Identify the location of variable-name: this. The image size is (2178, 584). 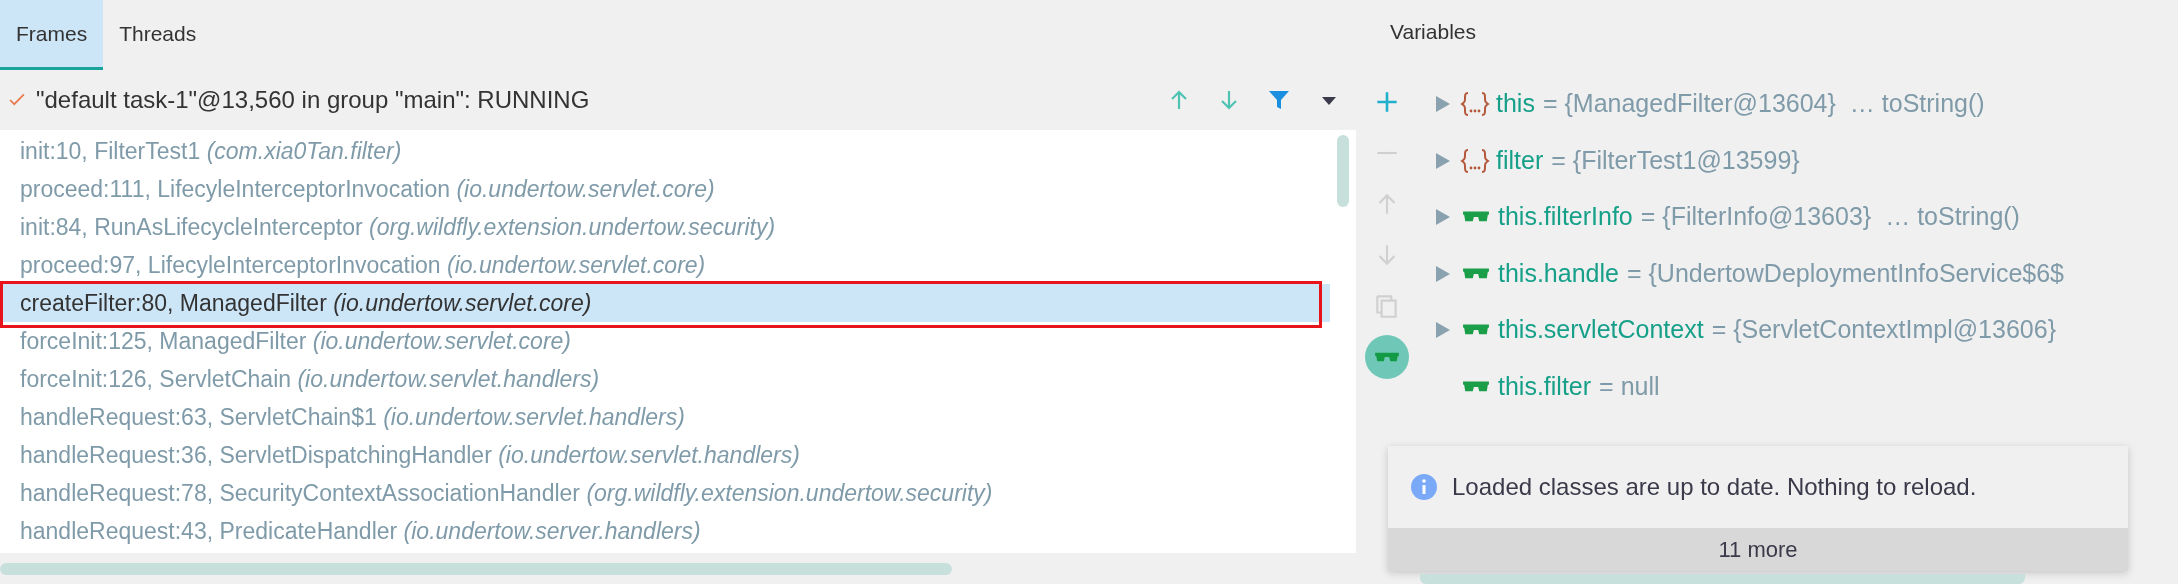
(1515, 104).